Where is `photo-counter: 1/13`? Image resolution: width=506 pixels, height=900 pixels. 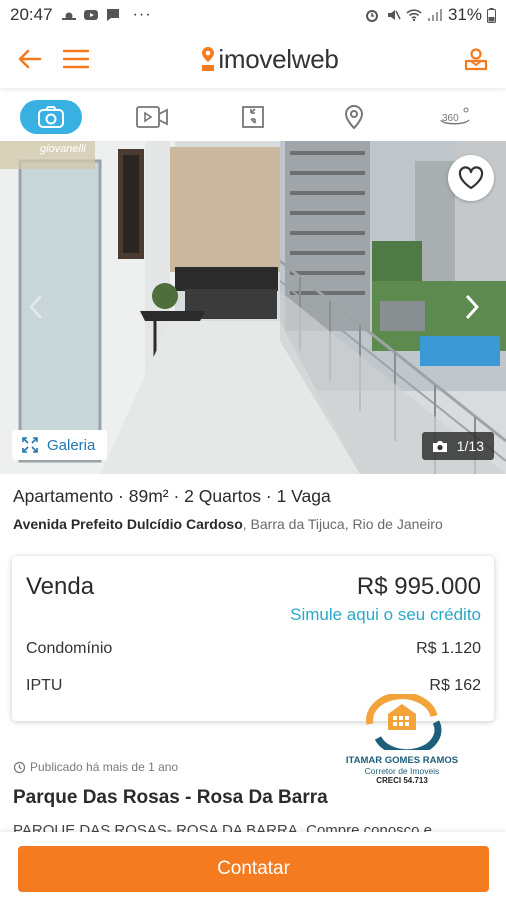
photo-counter: 1/13 is located at coordinates (457, 446).